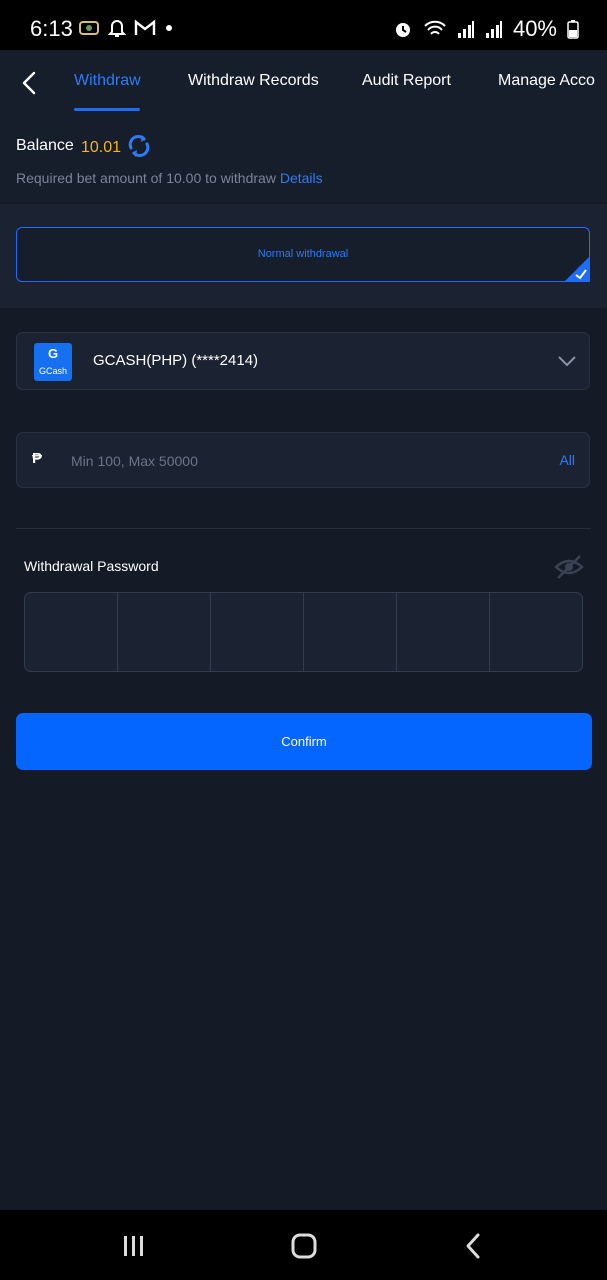 This screenshot has height=1280, width=607. Describe the element at coordinates (101, 147) in the screenshot. I see `balance-value: 10.01` at that location.